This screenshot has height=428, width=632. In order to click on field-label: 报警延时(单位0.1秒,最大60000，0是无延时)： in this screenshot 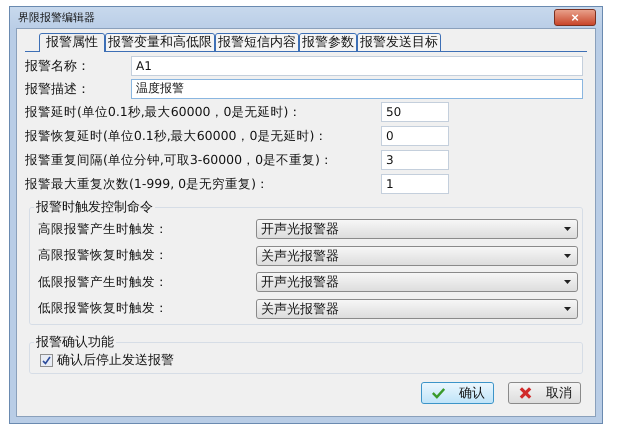, I will do `click(163, 112)`.